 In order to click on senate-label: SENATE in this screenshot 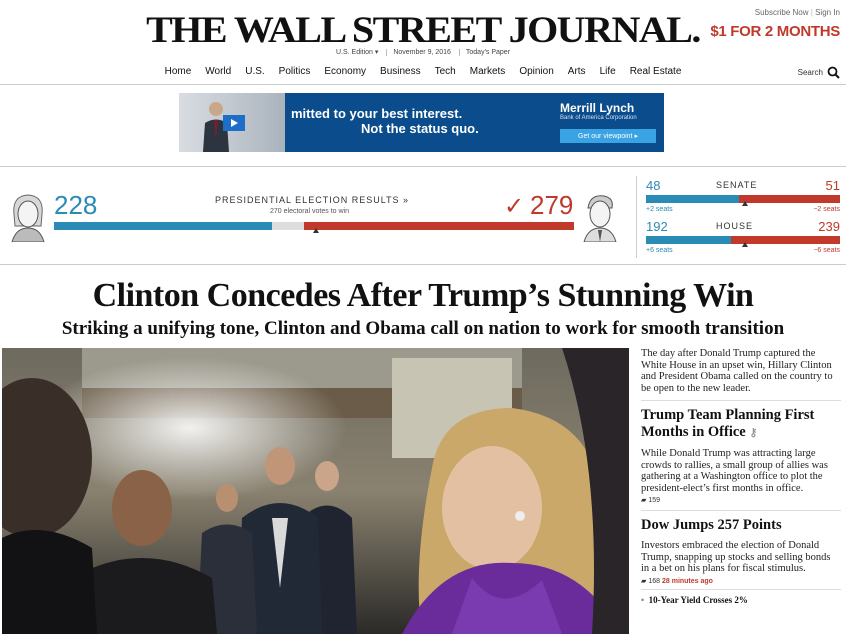, I will do `click(737, 185)`.